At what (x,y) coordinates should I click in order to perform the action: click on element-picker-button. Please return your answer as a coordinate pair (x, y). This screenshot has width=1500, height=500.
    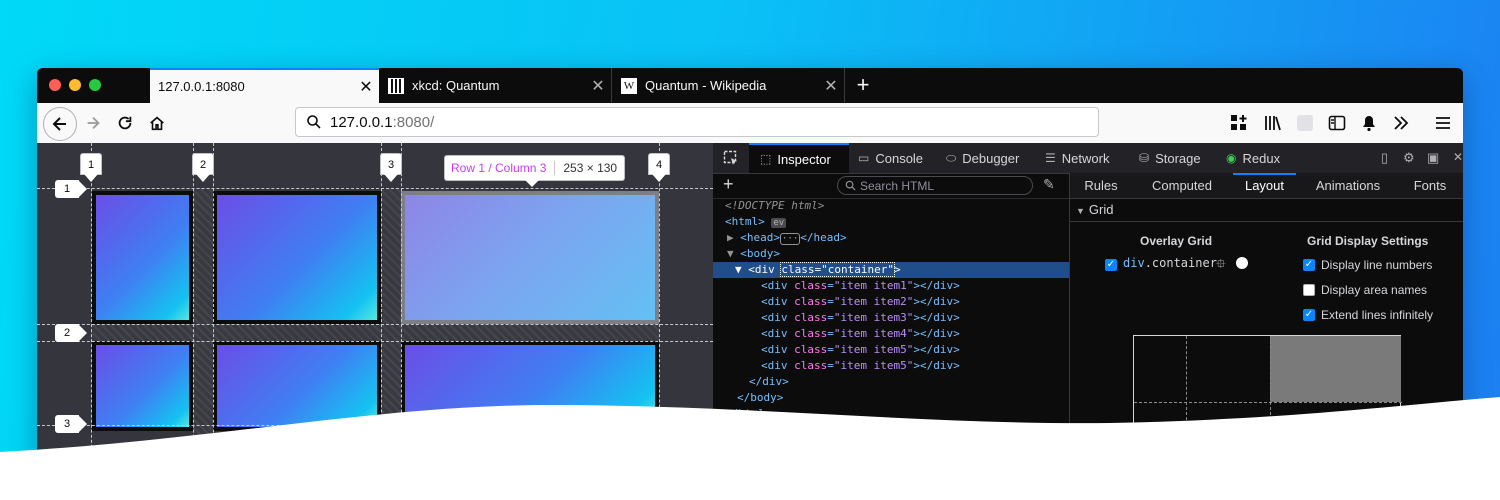
    Looking at the image, I should click on (731, 159).